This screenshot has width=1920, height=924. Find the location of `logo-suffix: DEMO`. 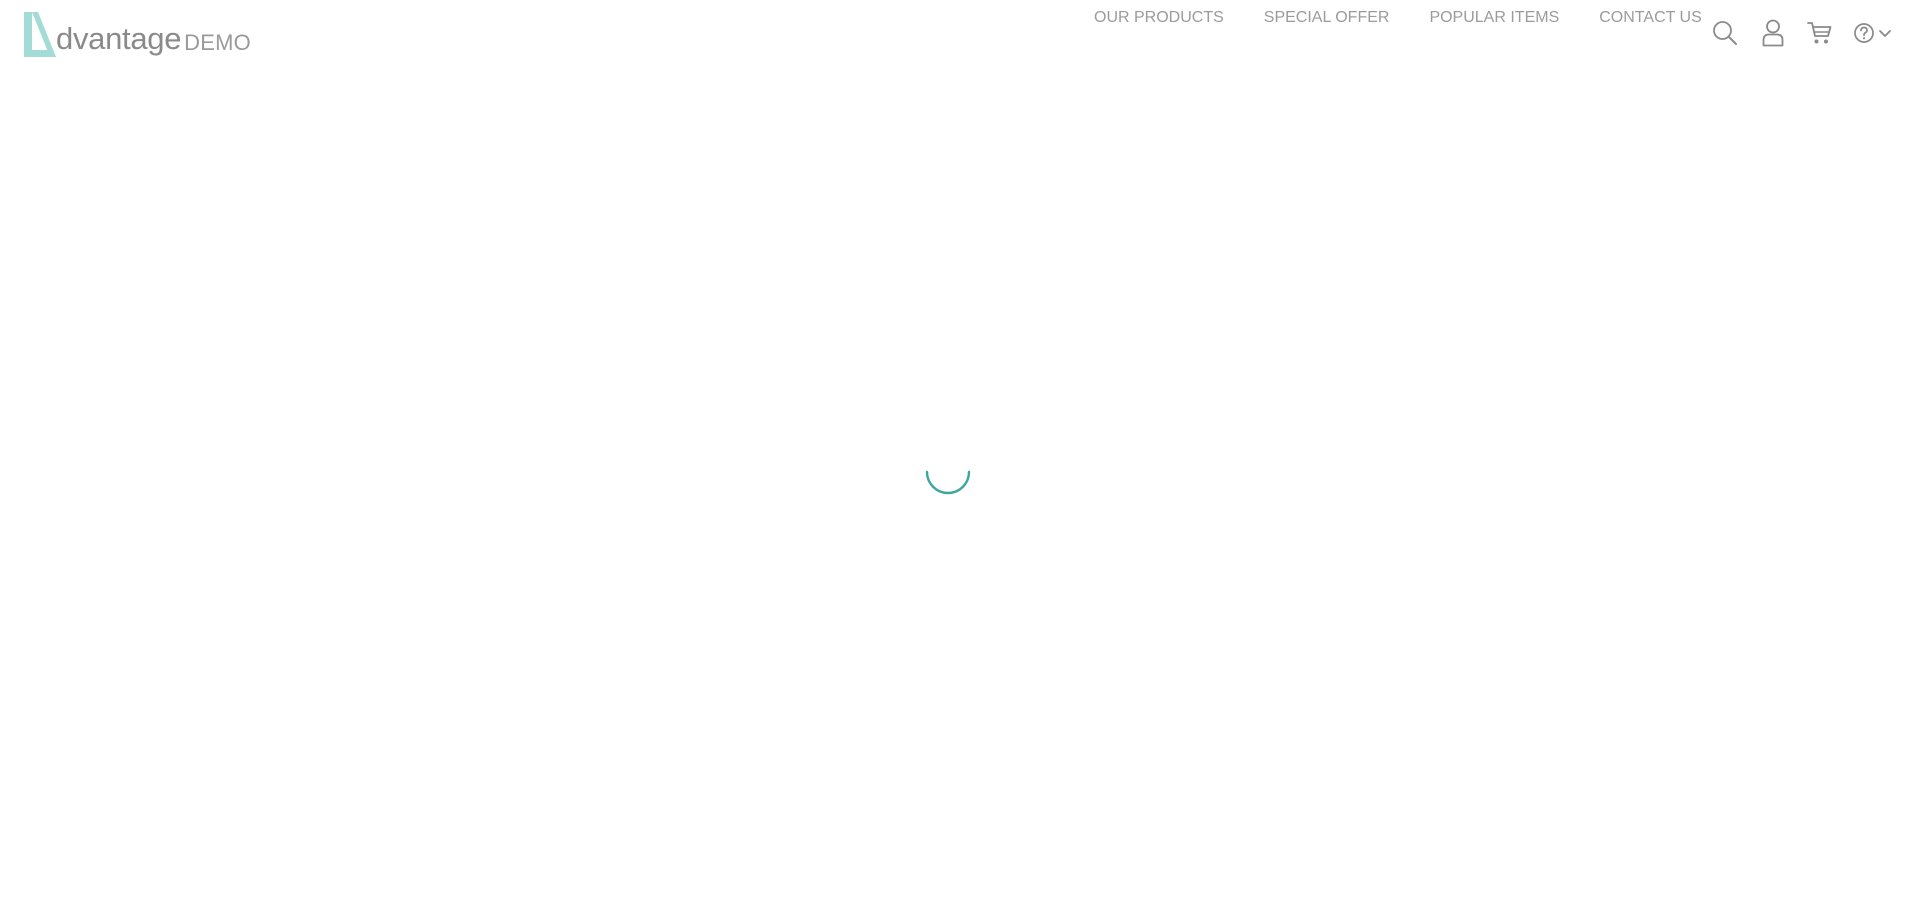

logo-suffix: DEMO is located at coordinates (217, 42).